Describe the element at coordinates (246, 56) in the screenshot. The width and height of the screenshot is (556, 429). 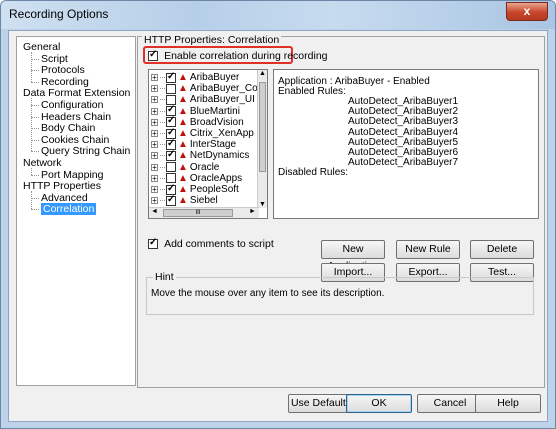
I see `enable-correlation-label: Enable correlation during recording` at that location.